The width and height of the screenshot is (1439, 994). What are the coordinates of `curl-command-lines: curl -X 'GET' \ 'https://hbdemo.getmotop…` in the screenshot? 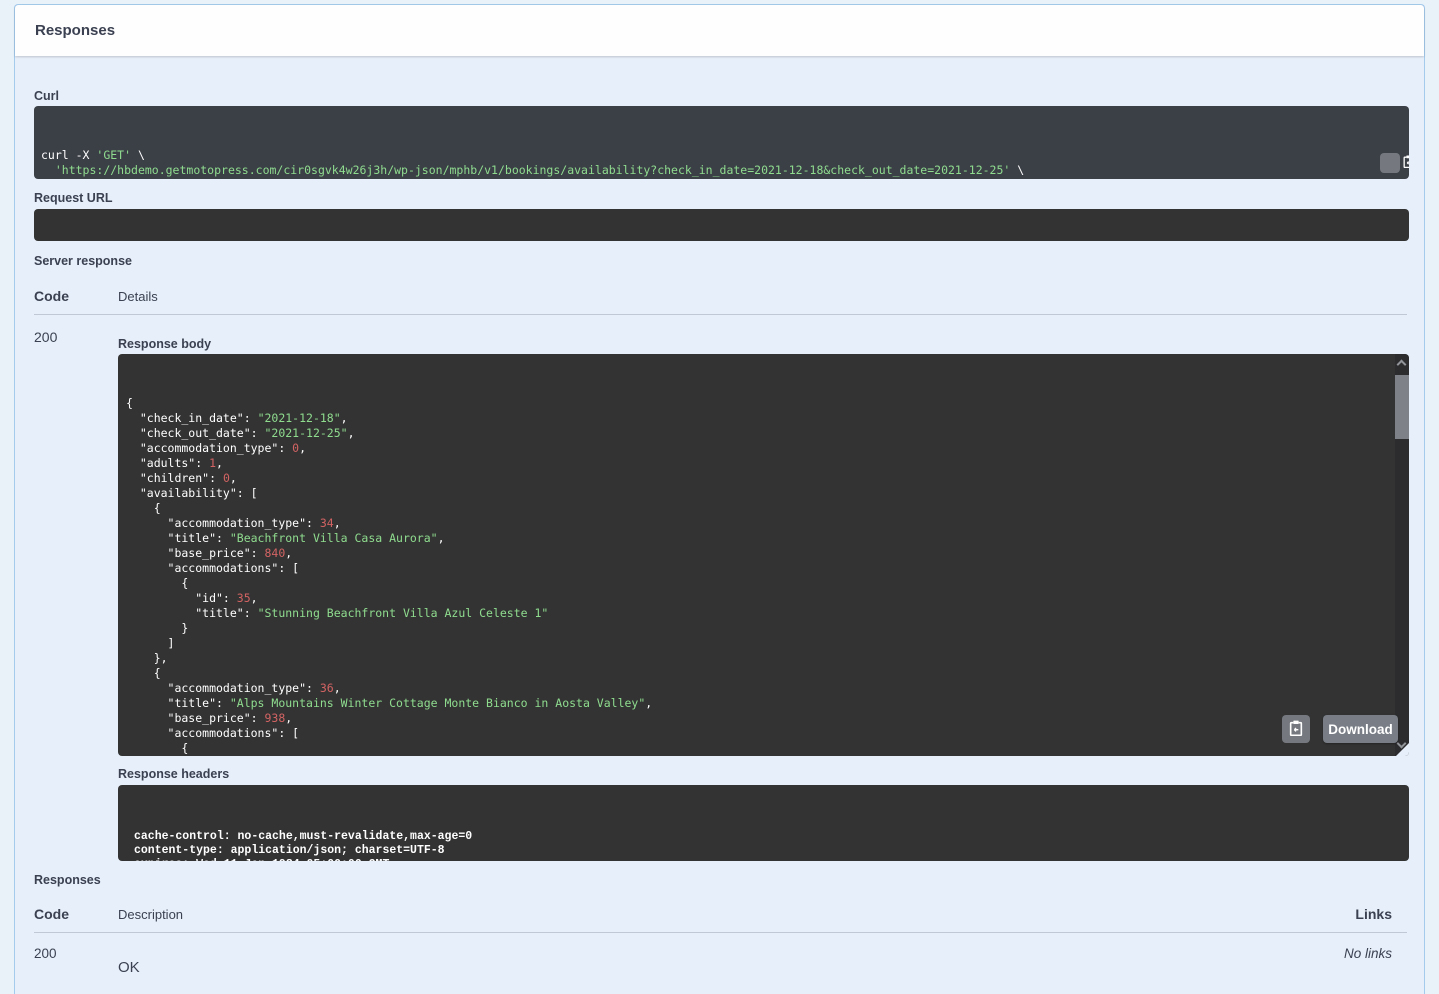 It's located at (721, 163).